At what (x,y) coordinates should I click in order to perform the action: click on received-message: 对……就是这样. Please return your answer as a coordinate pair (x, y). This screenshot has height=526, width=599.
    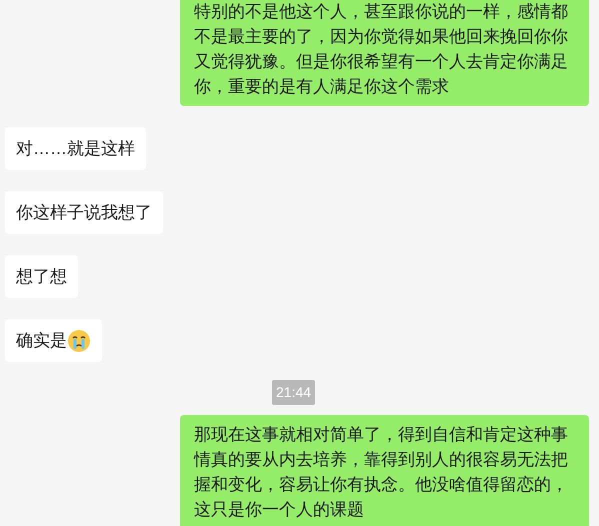
    Looking at the image, I should click on (75, 148).